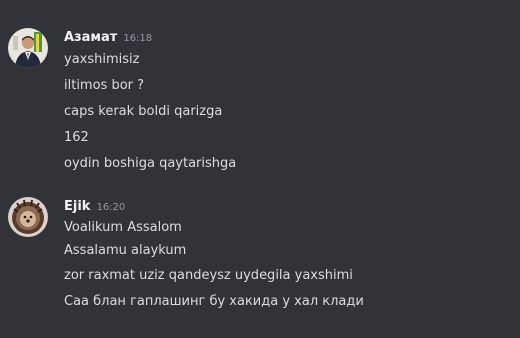 The height and width of the screenshot is (338, 520). Describe the element at coordinates (137, 38) in the screenshot. I see `timestamp: 16:18` at that location.